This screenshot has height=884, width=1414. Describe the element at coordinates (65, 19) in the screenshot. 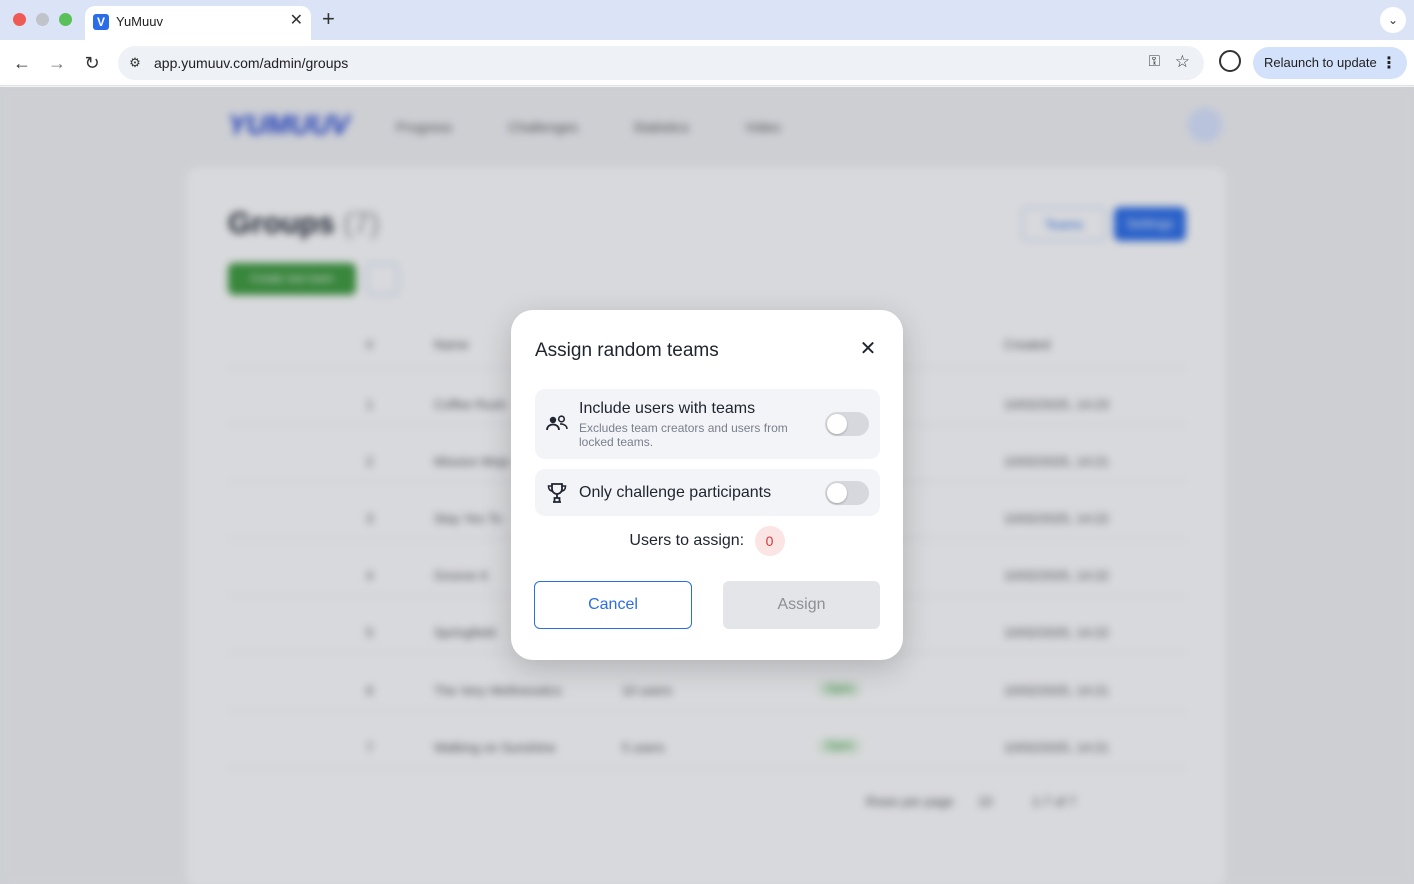

I see `window-maximize-button` at that location.